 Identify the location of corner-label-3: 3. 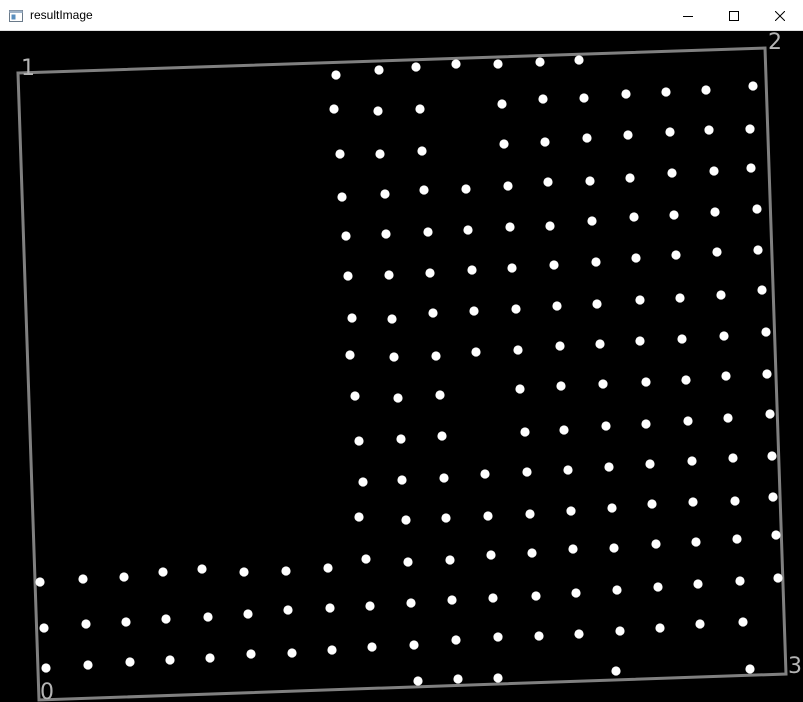
(795, 666).